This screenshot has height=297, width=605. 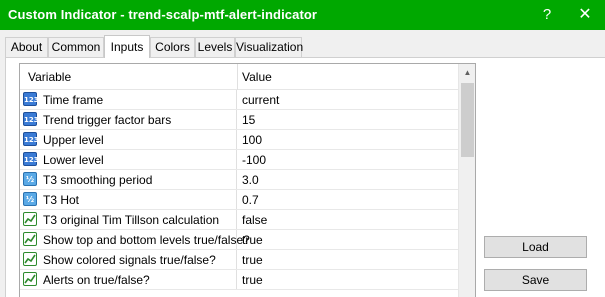 I want to click on variable-cell: 123 Time frame, so click(x=128, y=99).